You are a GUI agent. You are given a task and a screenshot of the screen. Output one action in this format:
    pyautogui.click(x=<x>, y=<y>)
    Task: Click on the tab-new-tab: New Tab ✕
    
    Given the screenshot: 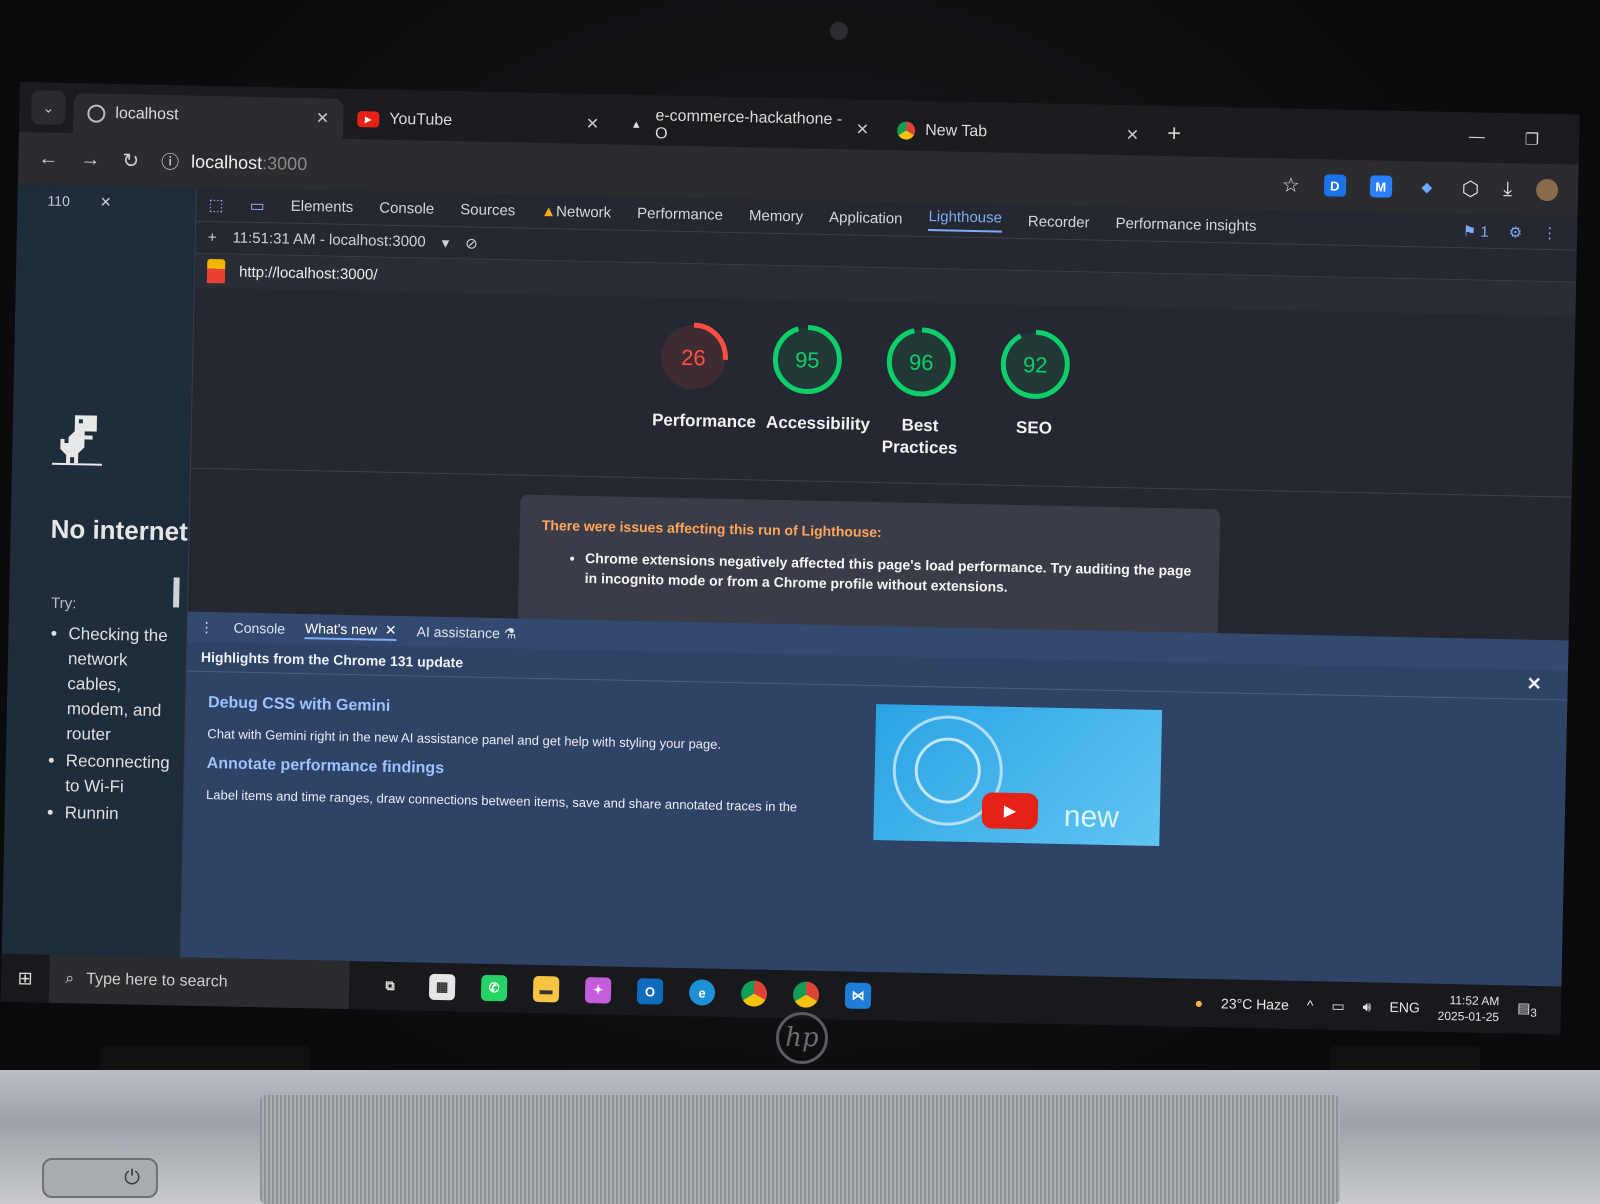 What is the action you would take?
    pyautogui.click(x=1018, y=133)
    